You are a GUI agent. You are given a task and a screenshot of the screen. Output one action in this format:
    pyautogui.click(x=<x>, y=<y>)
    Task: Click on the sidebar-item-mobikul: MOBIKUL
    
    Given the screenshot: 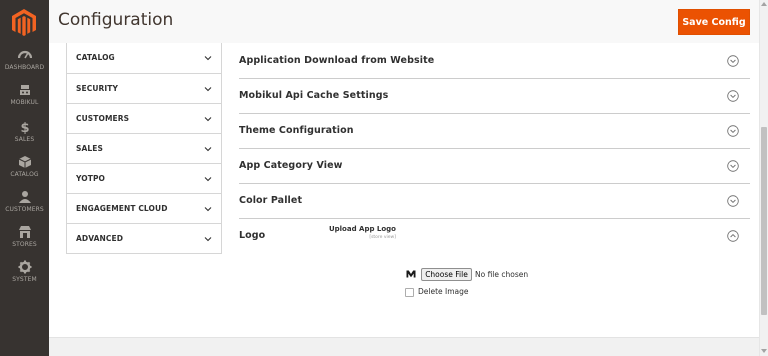 What is the action you would take?
    pyautogui.click(x=24, y=94)
    